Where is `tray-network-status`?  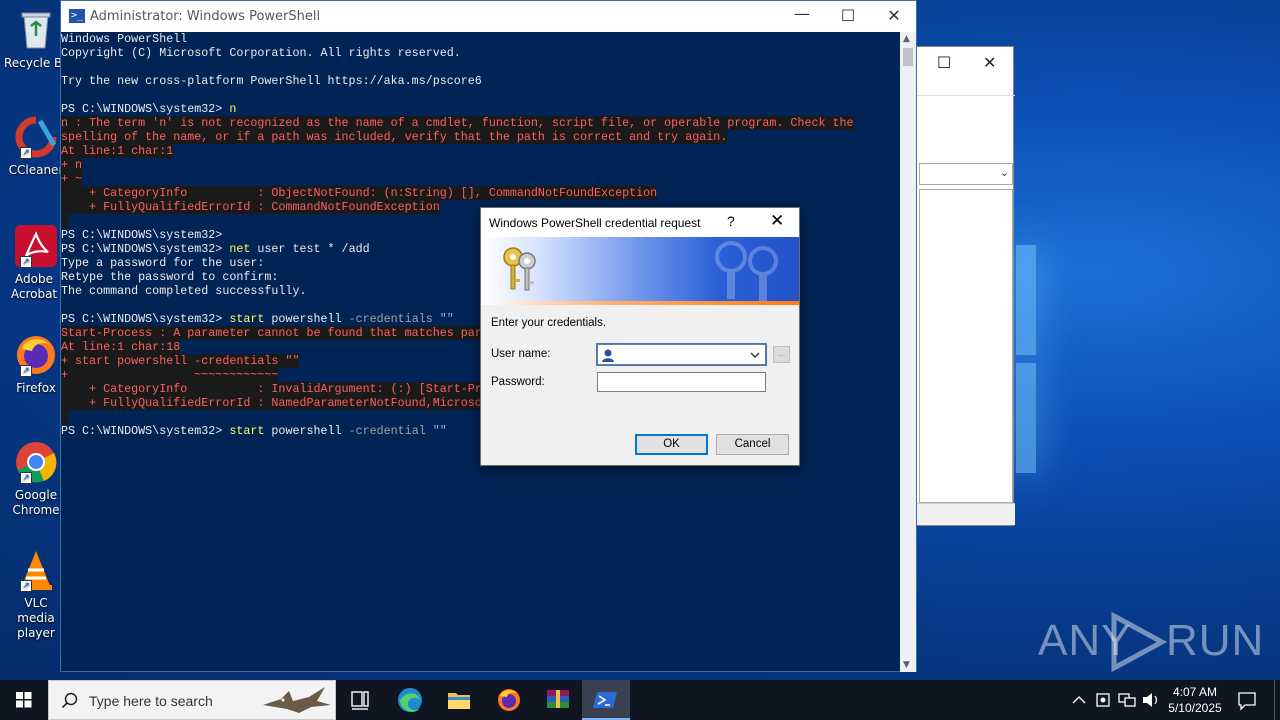
tray-network-status is located at coordinates (1103, 700).